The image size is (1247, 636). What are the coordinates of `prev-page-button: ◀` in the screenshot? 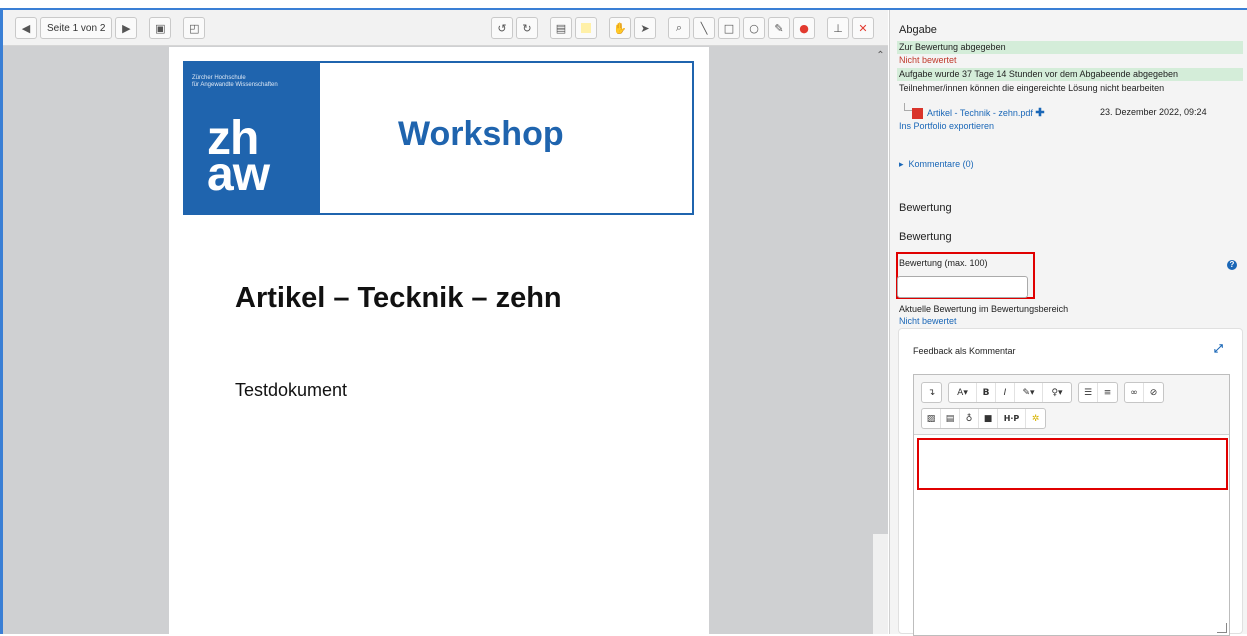 It's located at (26, 28).